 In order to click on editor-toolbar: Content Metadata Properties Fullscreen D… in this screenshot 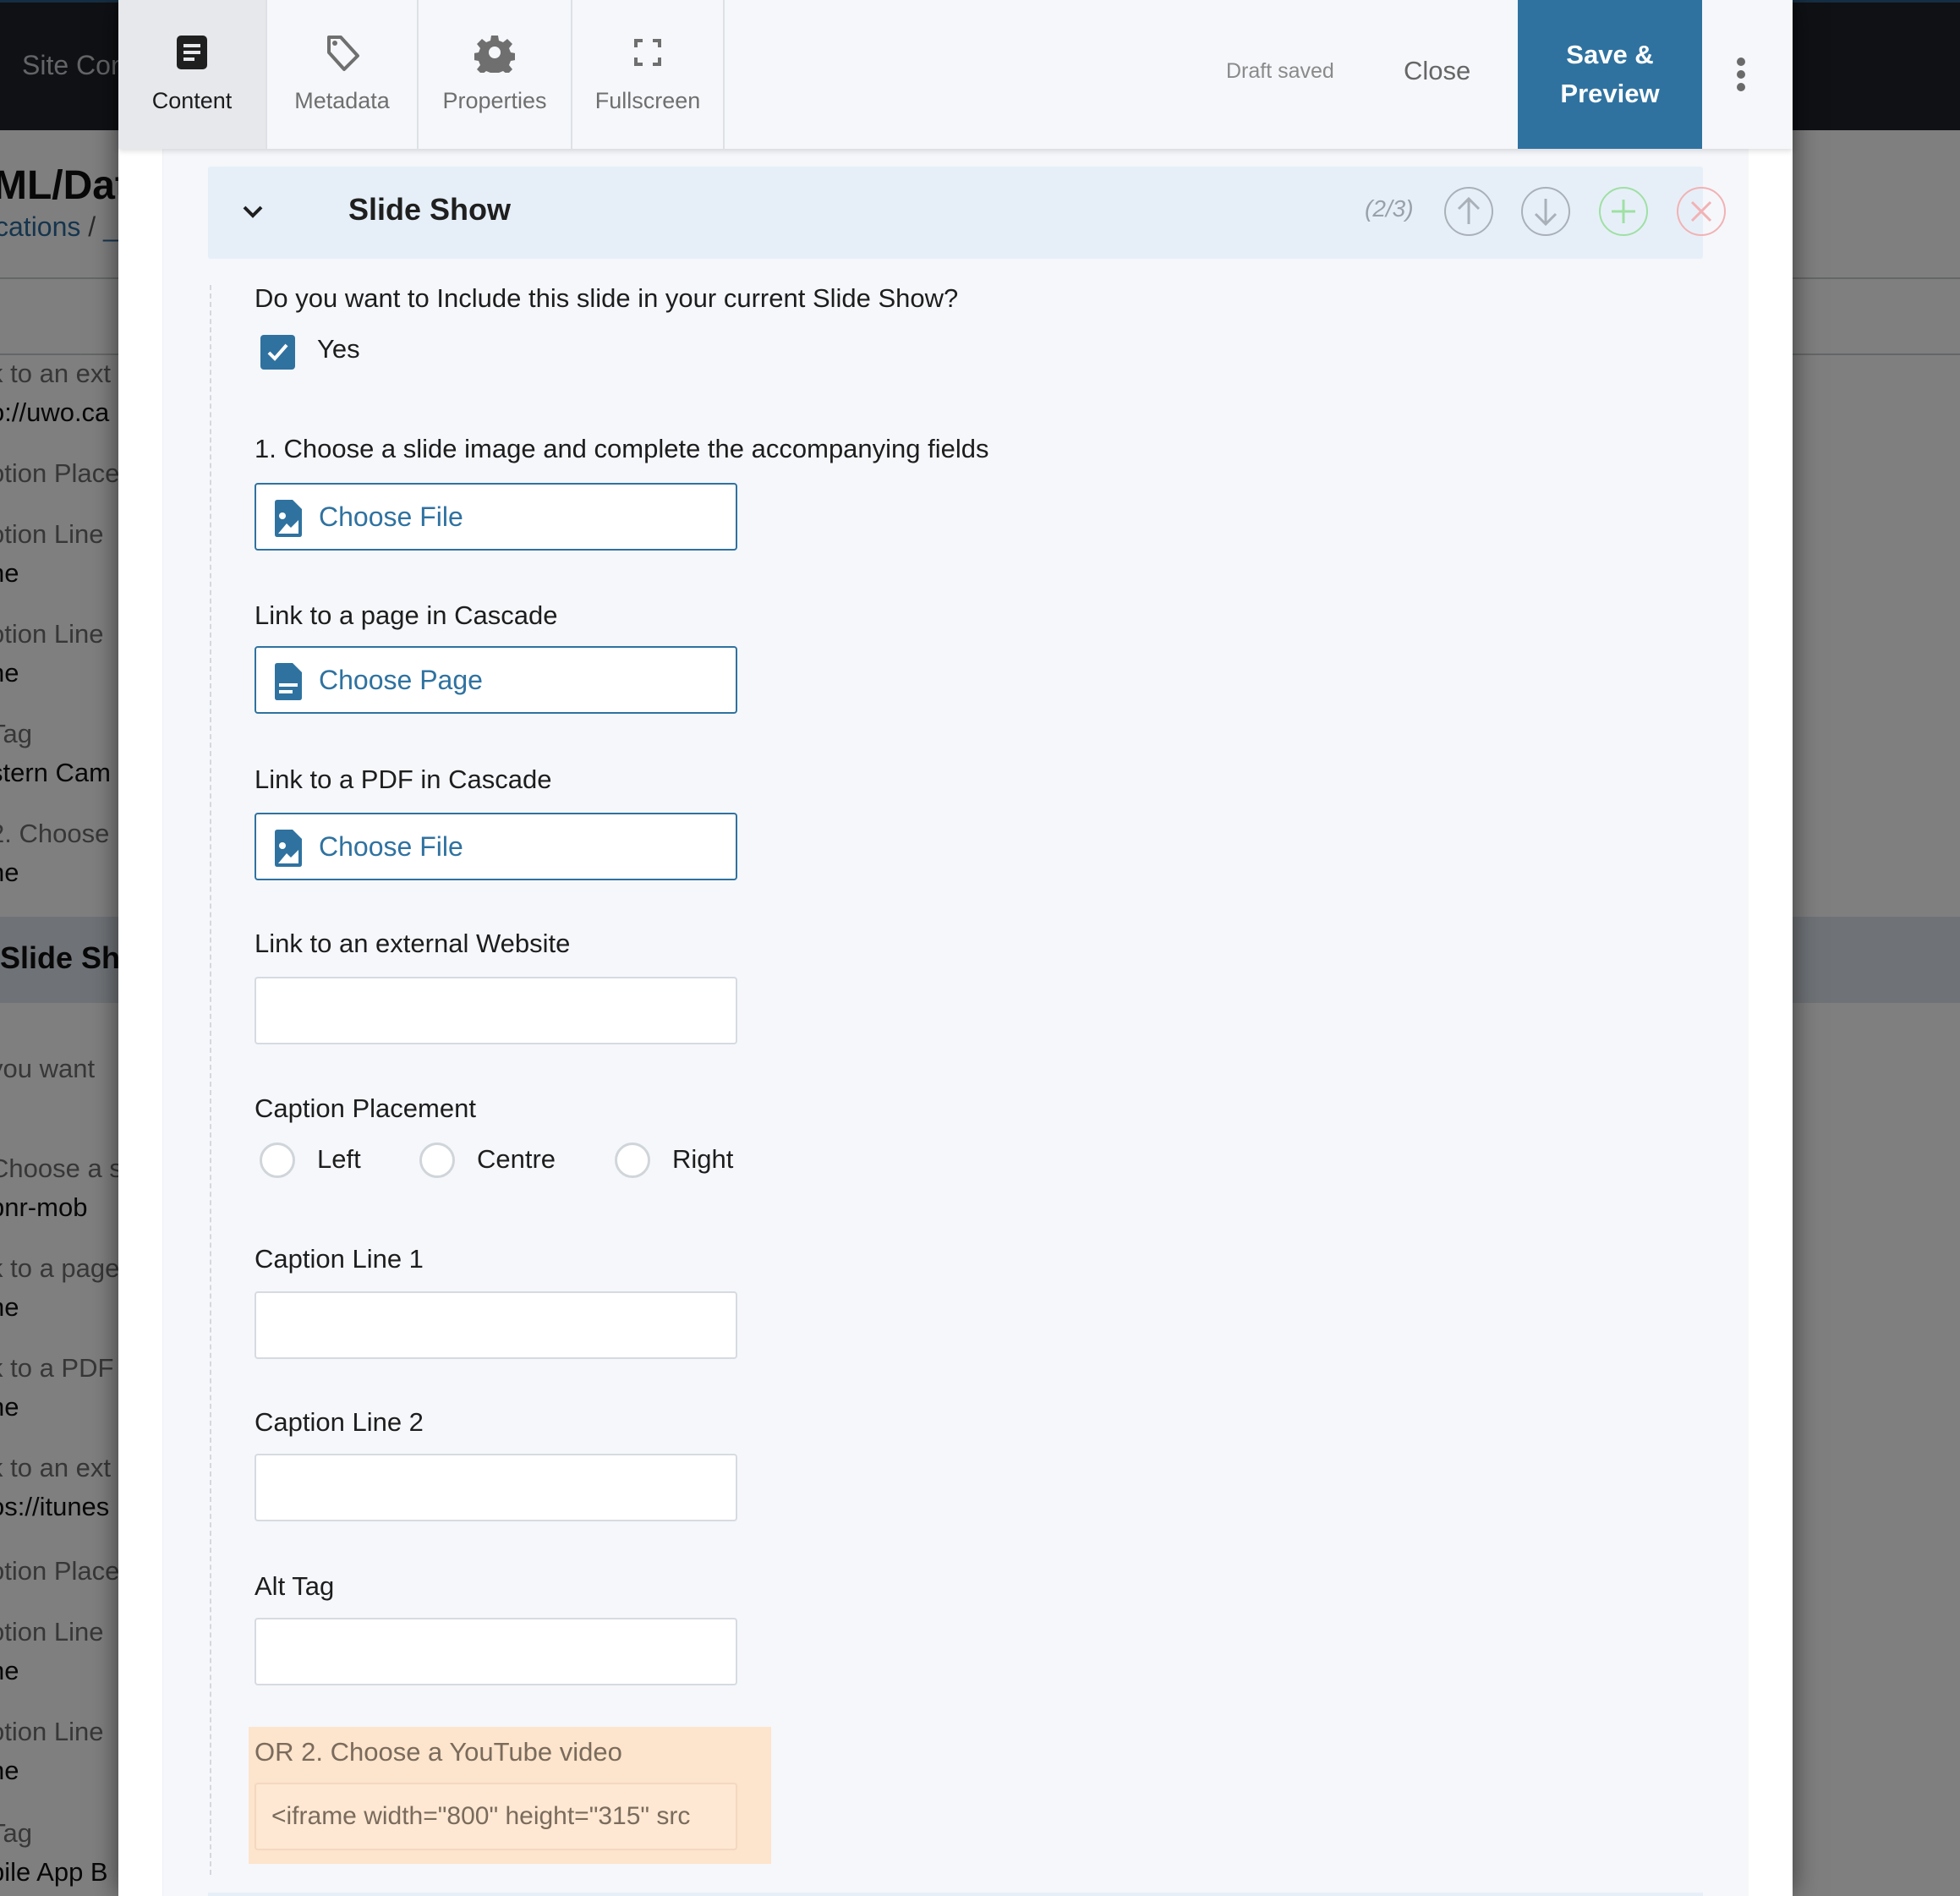, I will do `click(955, 74)`.